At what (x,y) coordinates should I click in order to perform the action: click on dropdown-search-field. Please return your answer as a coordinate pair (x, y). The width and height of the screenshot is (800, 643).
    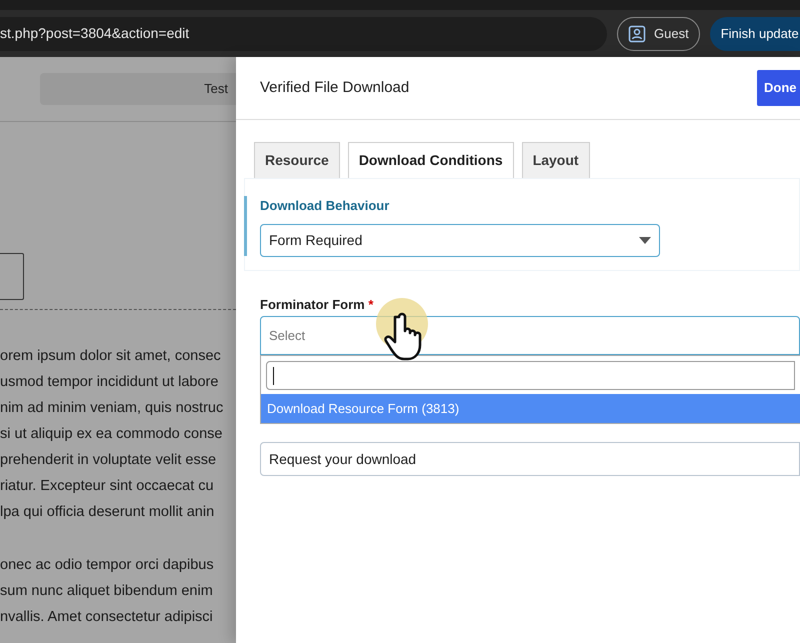
    Looking at the image, I should click on (530, 375).